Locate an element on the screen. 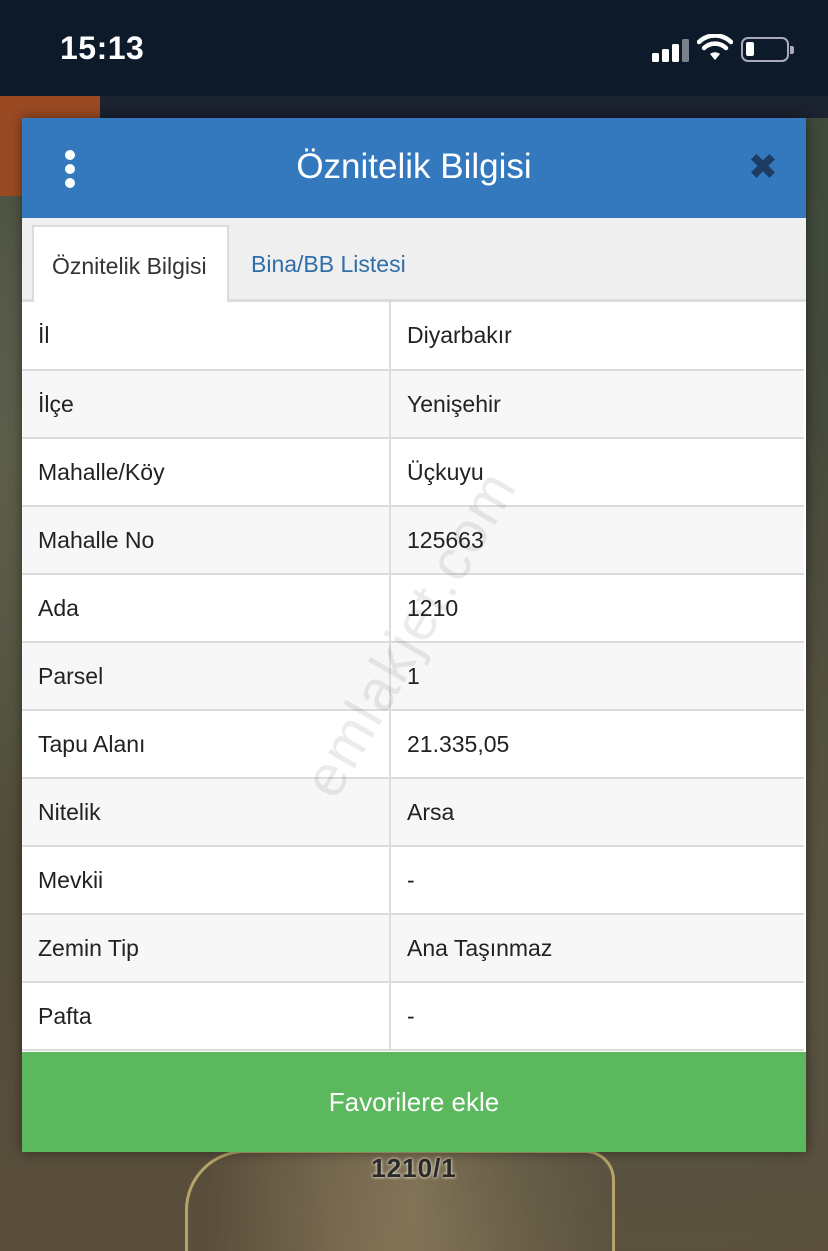 The height and width of the screenshot is (1251, 828). status-bar: 15:13 is located at coordinates (414, 48).